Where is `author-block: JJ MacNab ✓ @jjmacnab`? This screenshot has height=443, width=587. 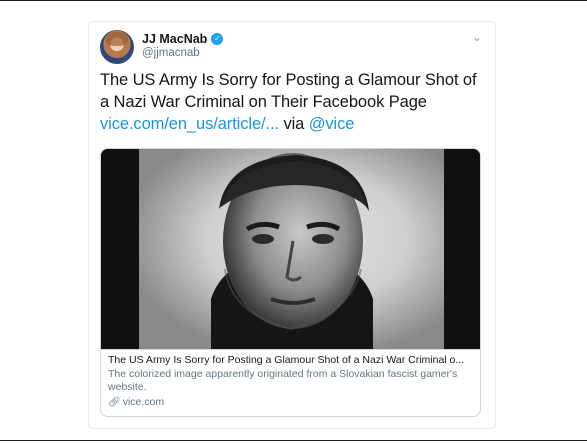 author-block: JJ MacNab ✓ @jjmacnab is located at coordinates (183, 45).